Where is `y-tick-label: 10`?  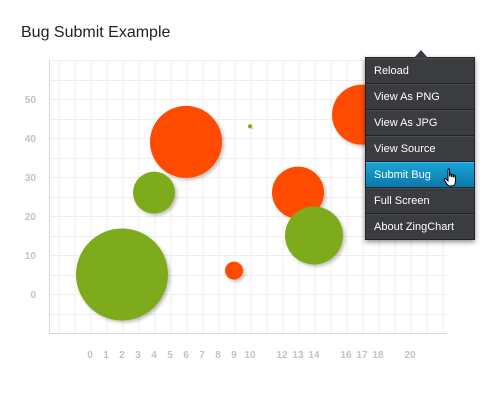
y-tick-label: 10 is located at coordinates (31, 256).